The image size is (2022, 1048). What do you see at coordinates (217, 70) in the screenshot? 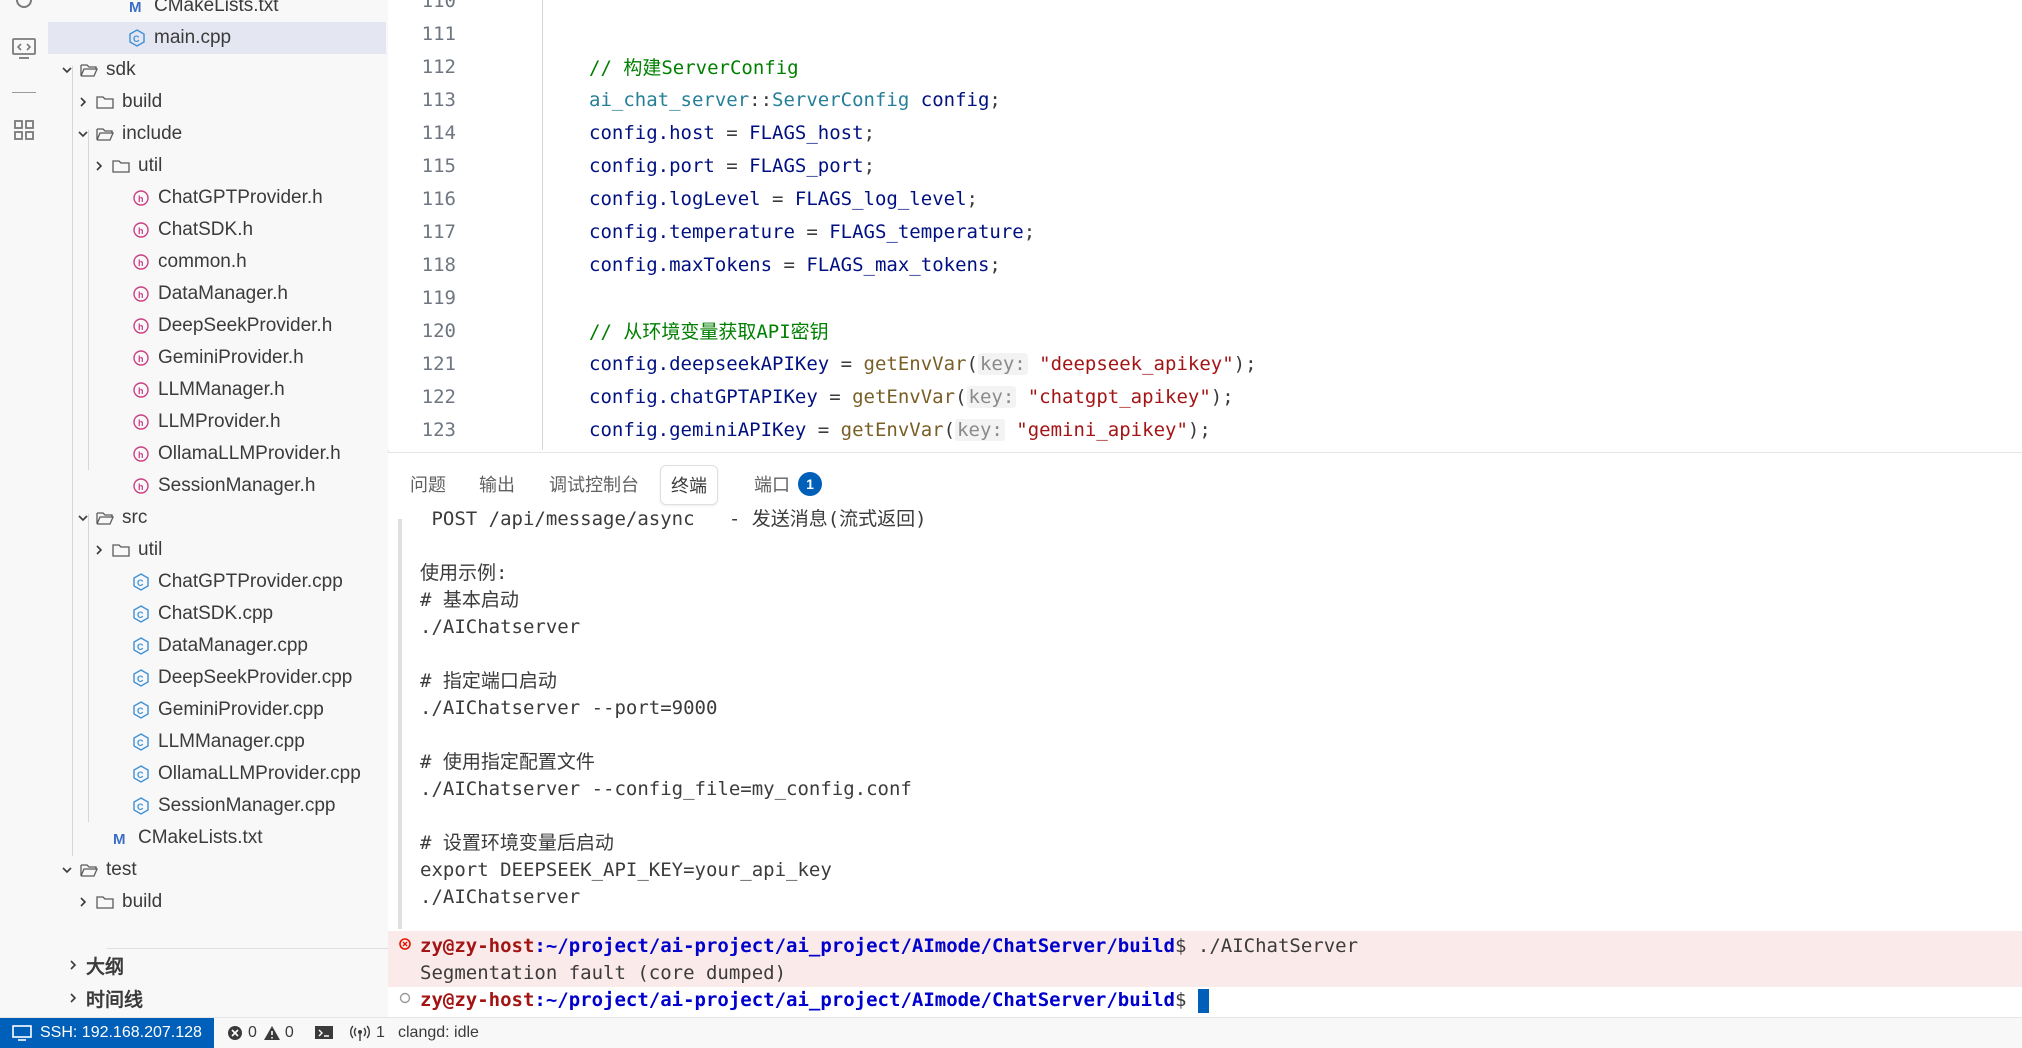
I see `folder-item: sdk` at bounding box center [217, 70].